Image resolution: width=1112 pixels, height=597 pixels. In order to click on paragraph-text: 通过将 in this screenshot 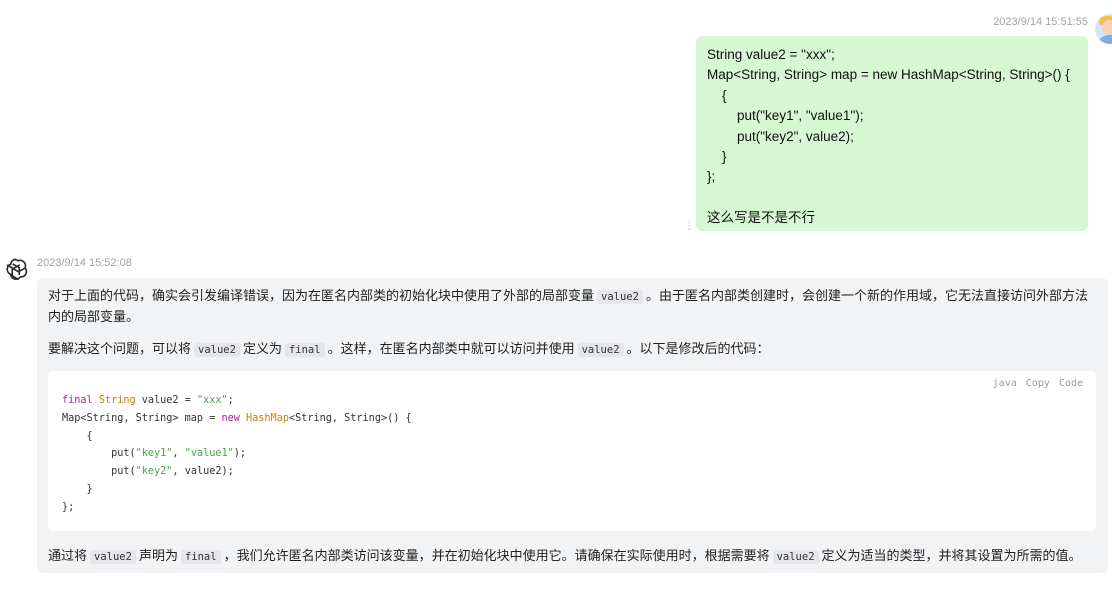, I will do `click(68, 555)`.